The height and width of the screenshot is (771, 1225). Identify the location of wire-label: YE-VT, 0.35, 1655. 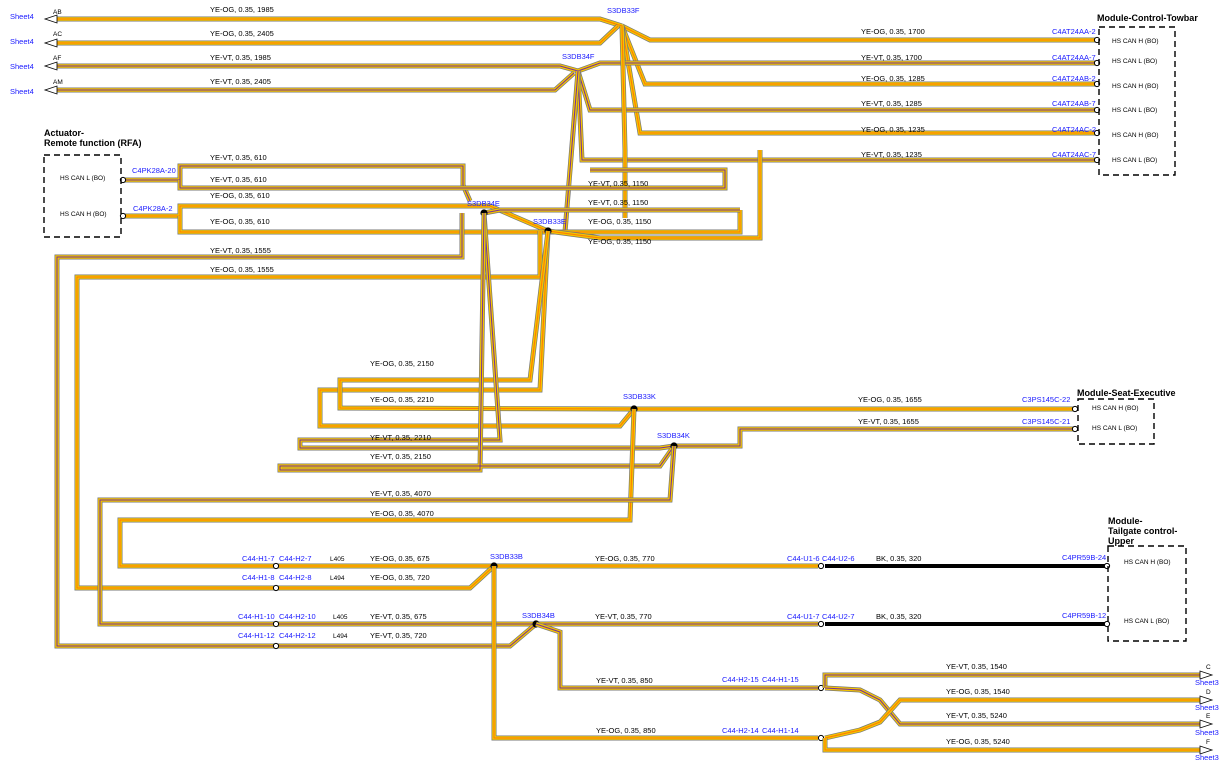
(888, 421).